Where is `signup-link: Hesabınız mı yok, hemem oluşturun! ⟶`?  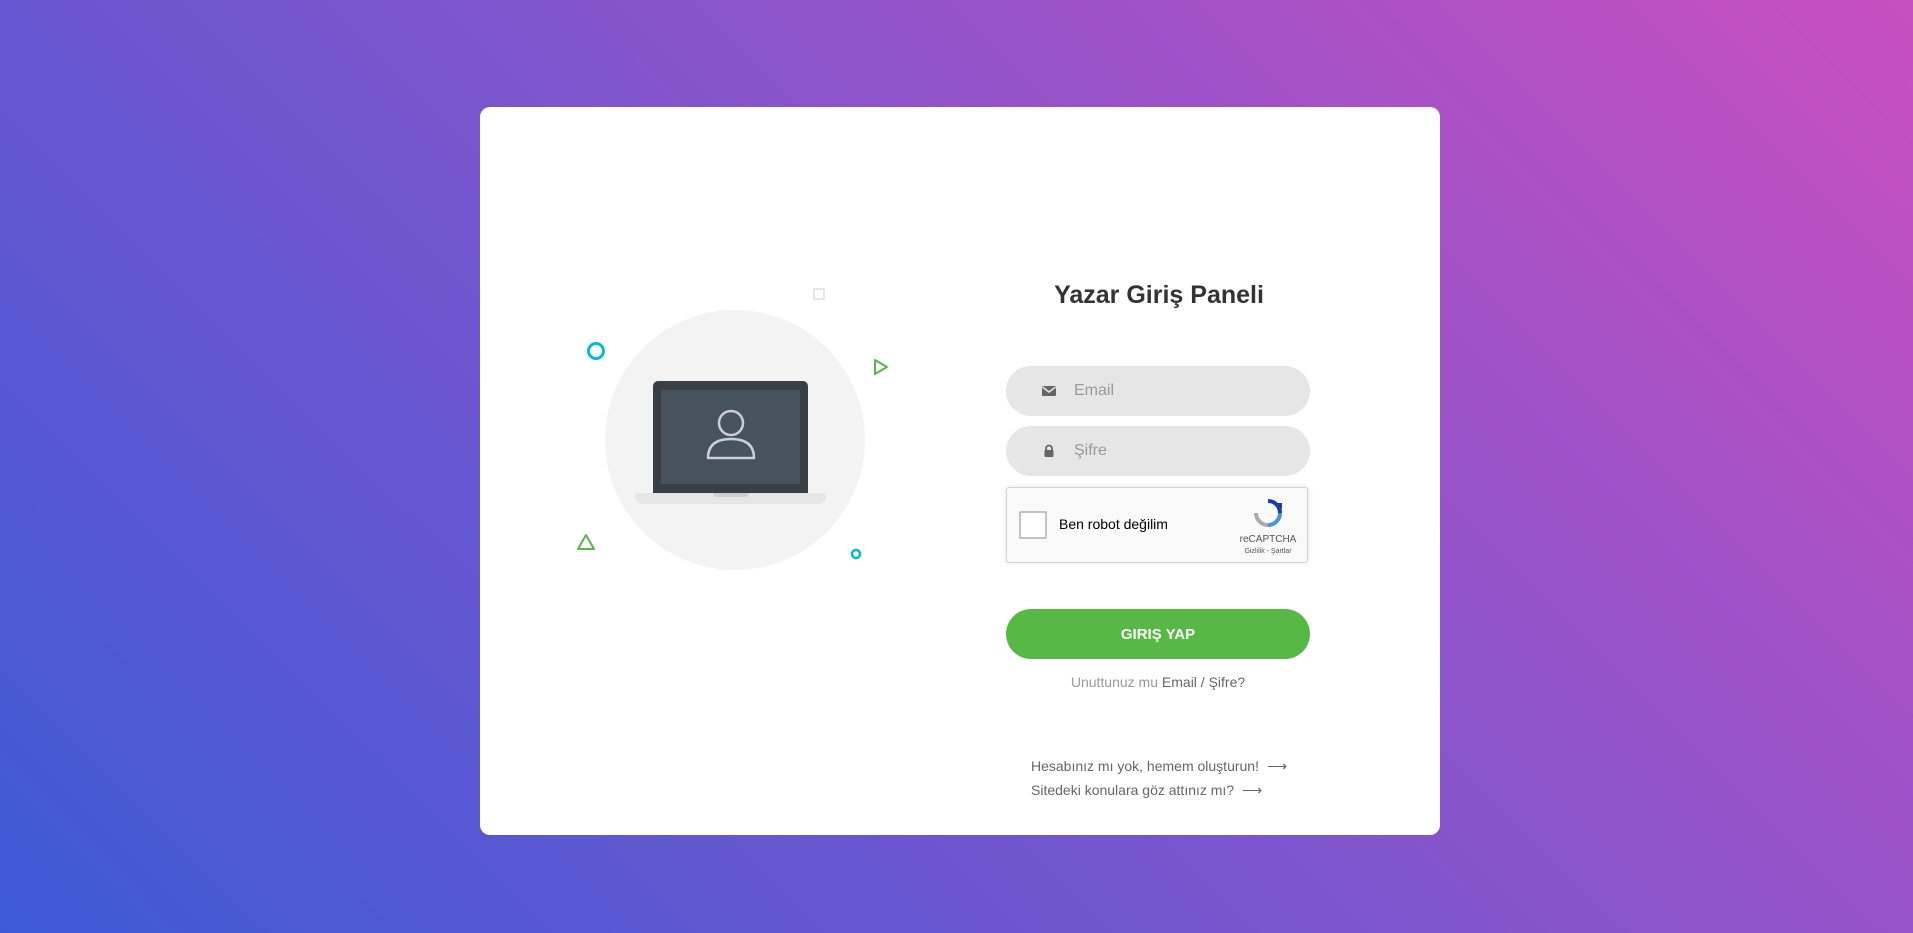
signup-link: Hesabınız mı yok, hemem oluşturun! ⟶ is located at coordinates (1159, 766).